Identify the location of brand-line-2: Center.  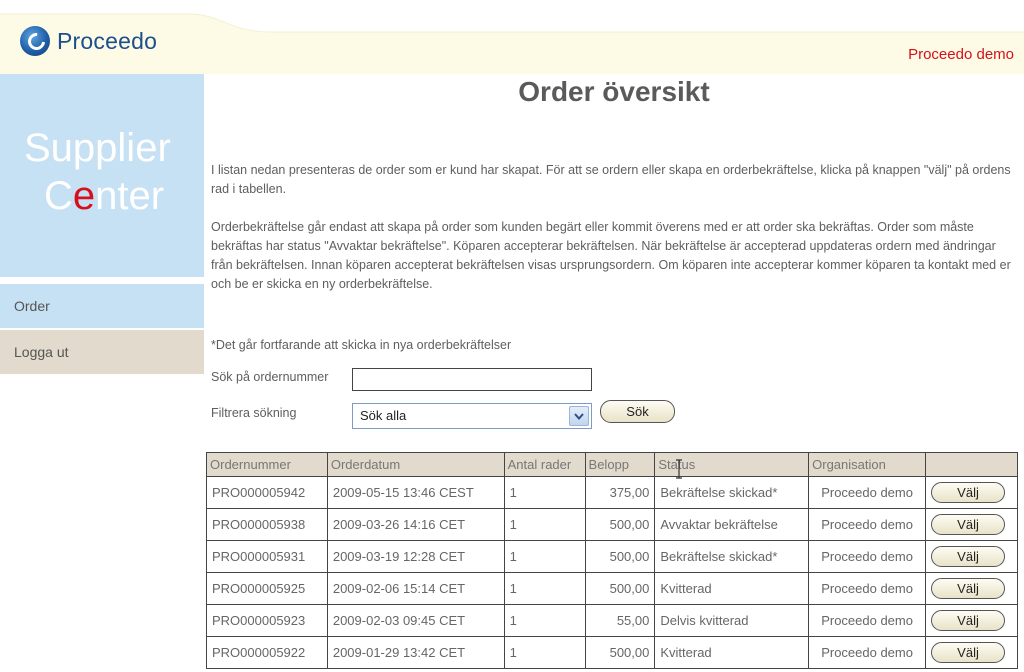
(104, 196).